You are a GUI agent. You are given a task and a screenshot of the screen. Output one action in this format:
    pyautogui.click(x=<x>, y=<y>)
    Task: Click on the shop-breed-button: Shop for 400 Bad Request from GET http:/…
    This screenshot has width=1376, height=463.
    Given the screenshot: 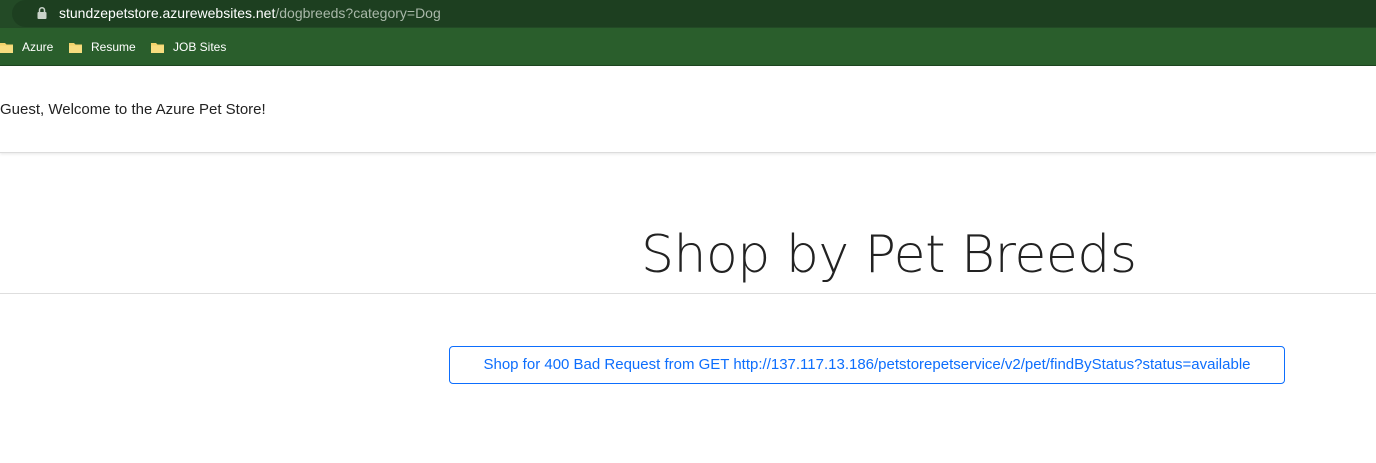 What is the action you would take?
    pyautogui.click(x=867, y=365)
    